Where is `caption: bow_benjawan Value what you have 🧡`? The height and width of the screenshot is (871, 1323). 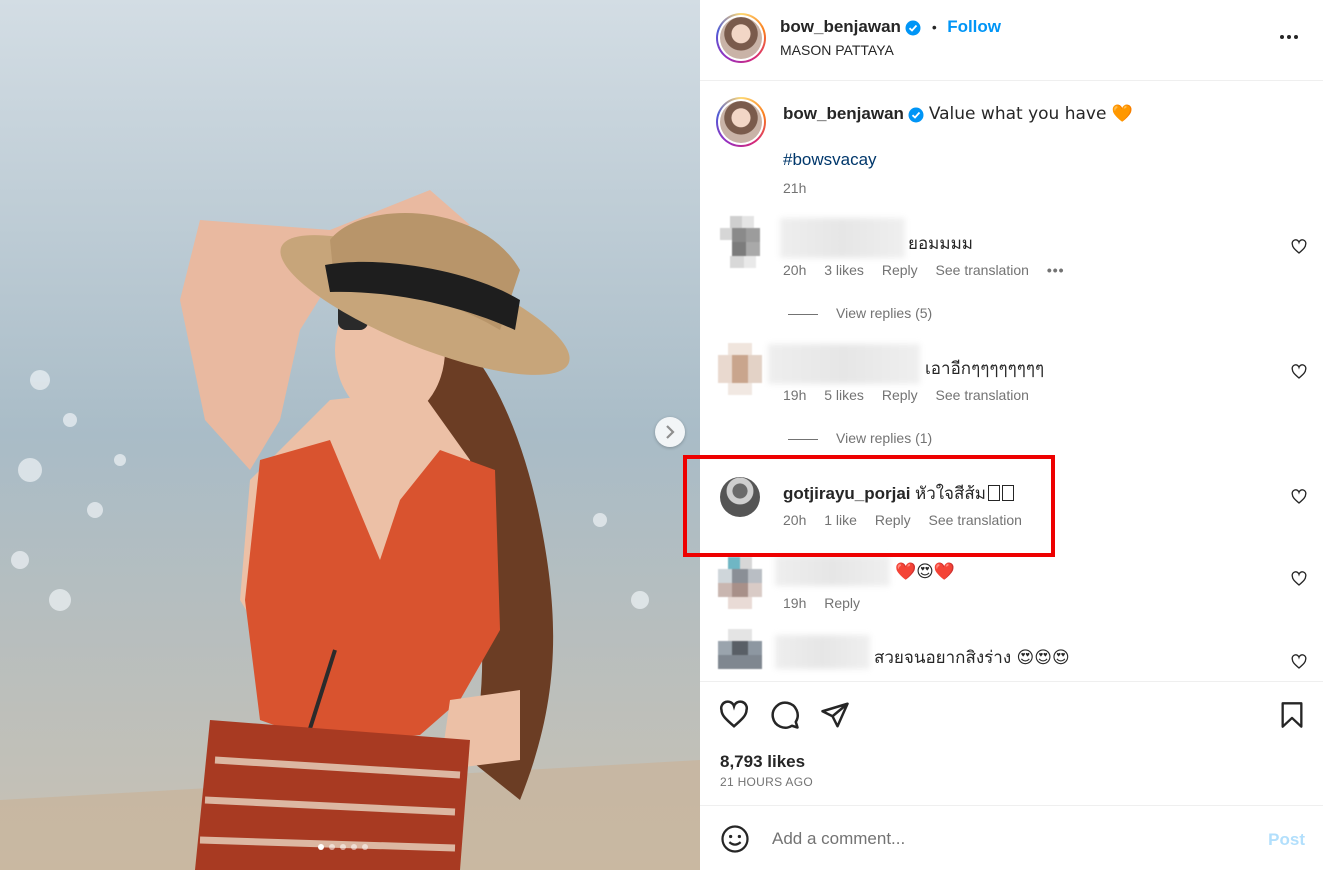 caption: bow_benjawan Value what you have 🧡 is located at coordinates (958, 114).